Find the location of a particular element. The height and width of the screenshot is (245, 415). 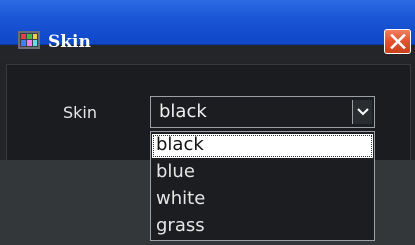

skin-option-black: black is located at coordinates (262, 146).